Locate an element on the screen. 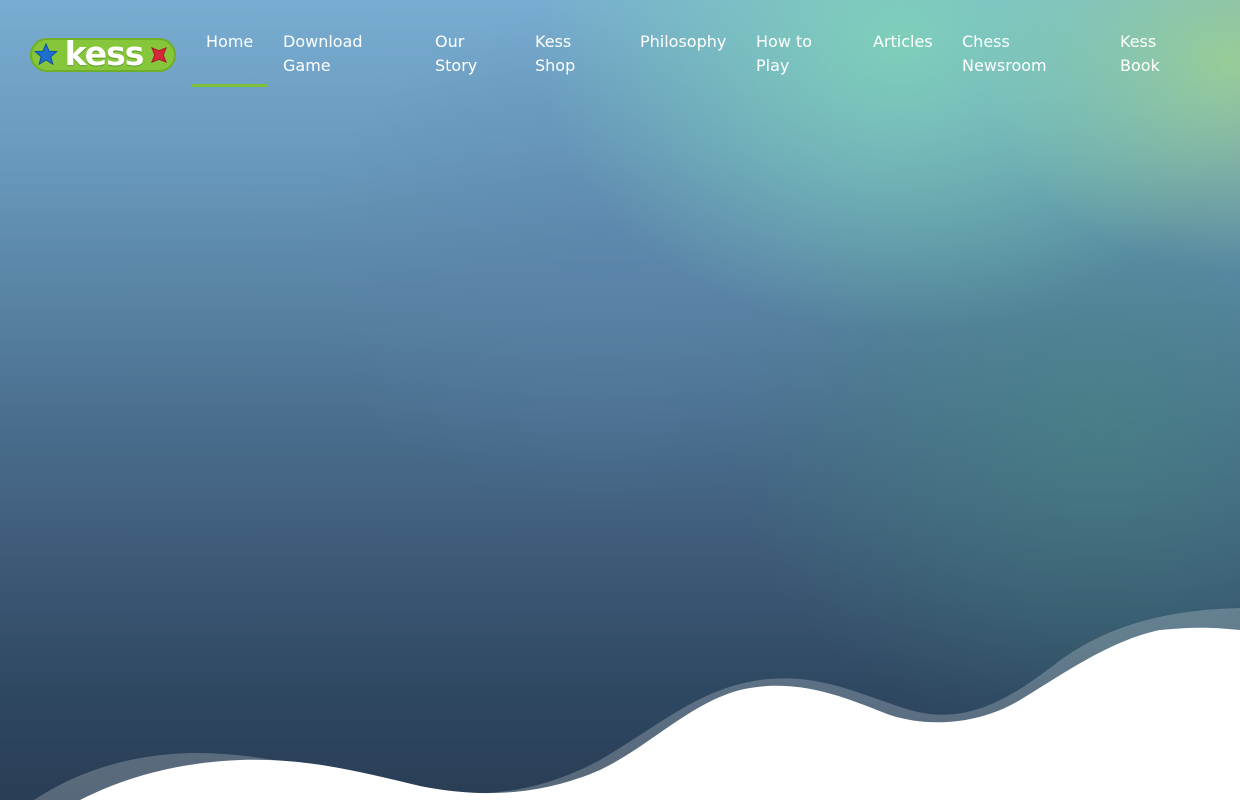 The image size is (1240, 800). red-star-icon is located at coordinates (159, 55).